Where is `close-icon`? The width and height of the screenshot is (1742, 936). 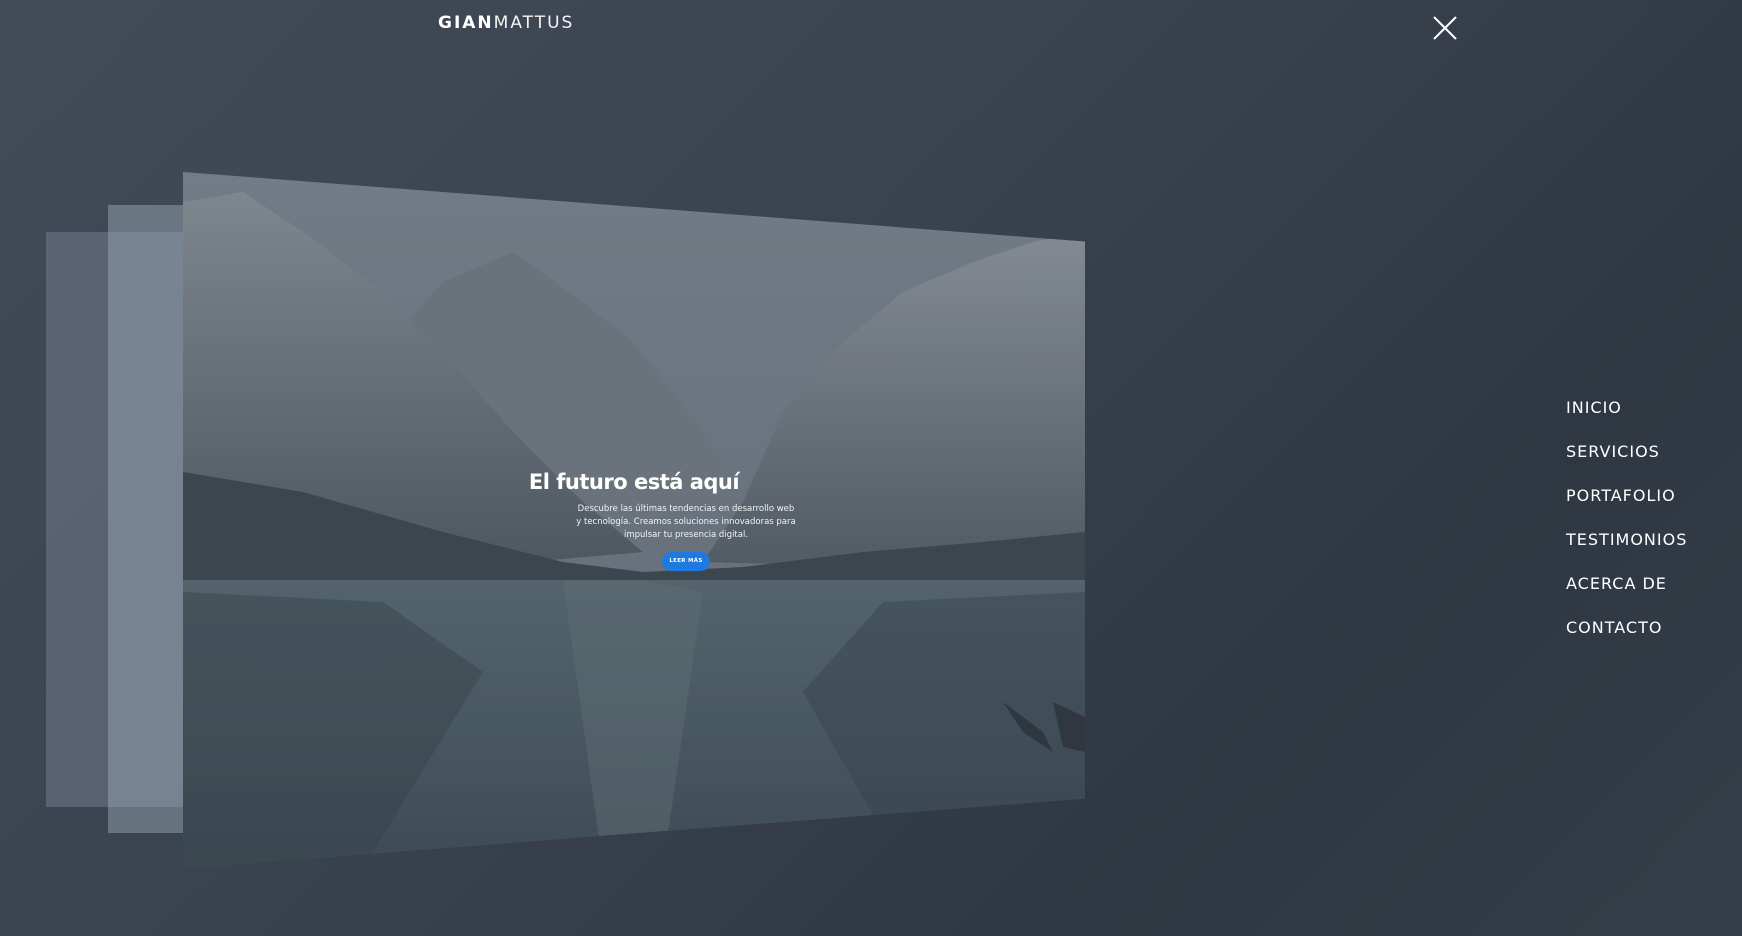
close-icon is located at coordinates (1445, 28).